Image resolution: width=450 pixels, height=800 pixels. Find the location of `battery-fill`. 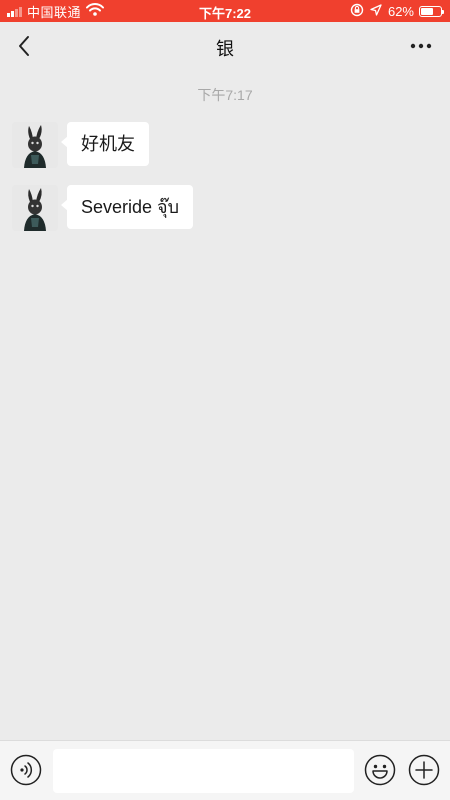

battery-fill is located at coordinates (427, 11).